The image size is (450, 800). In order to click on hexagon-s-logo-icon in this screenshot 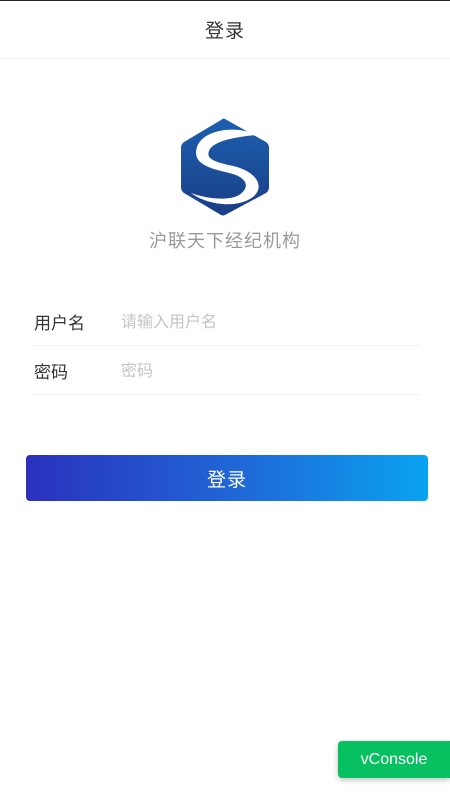, I will do `click(225, 167)`.